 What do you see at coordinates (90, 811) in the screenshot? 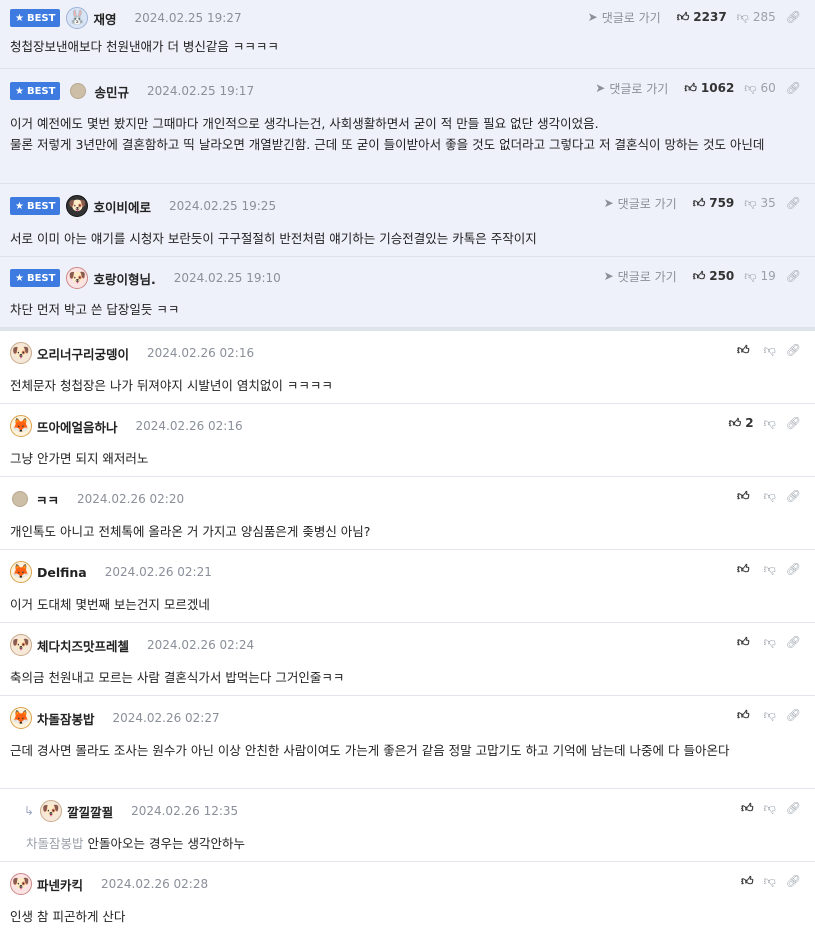
I see `author-name: 깔낄깔뀔` at bounding box center [90, 811].